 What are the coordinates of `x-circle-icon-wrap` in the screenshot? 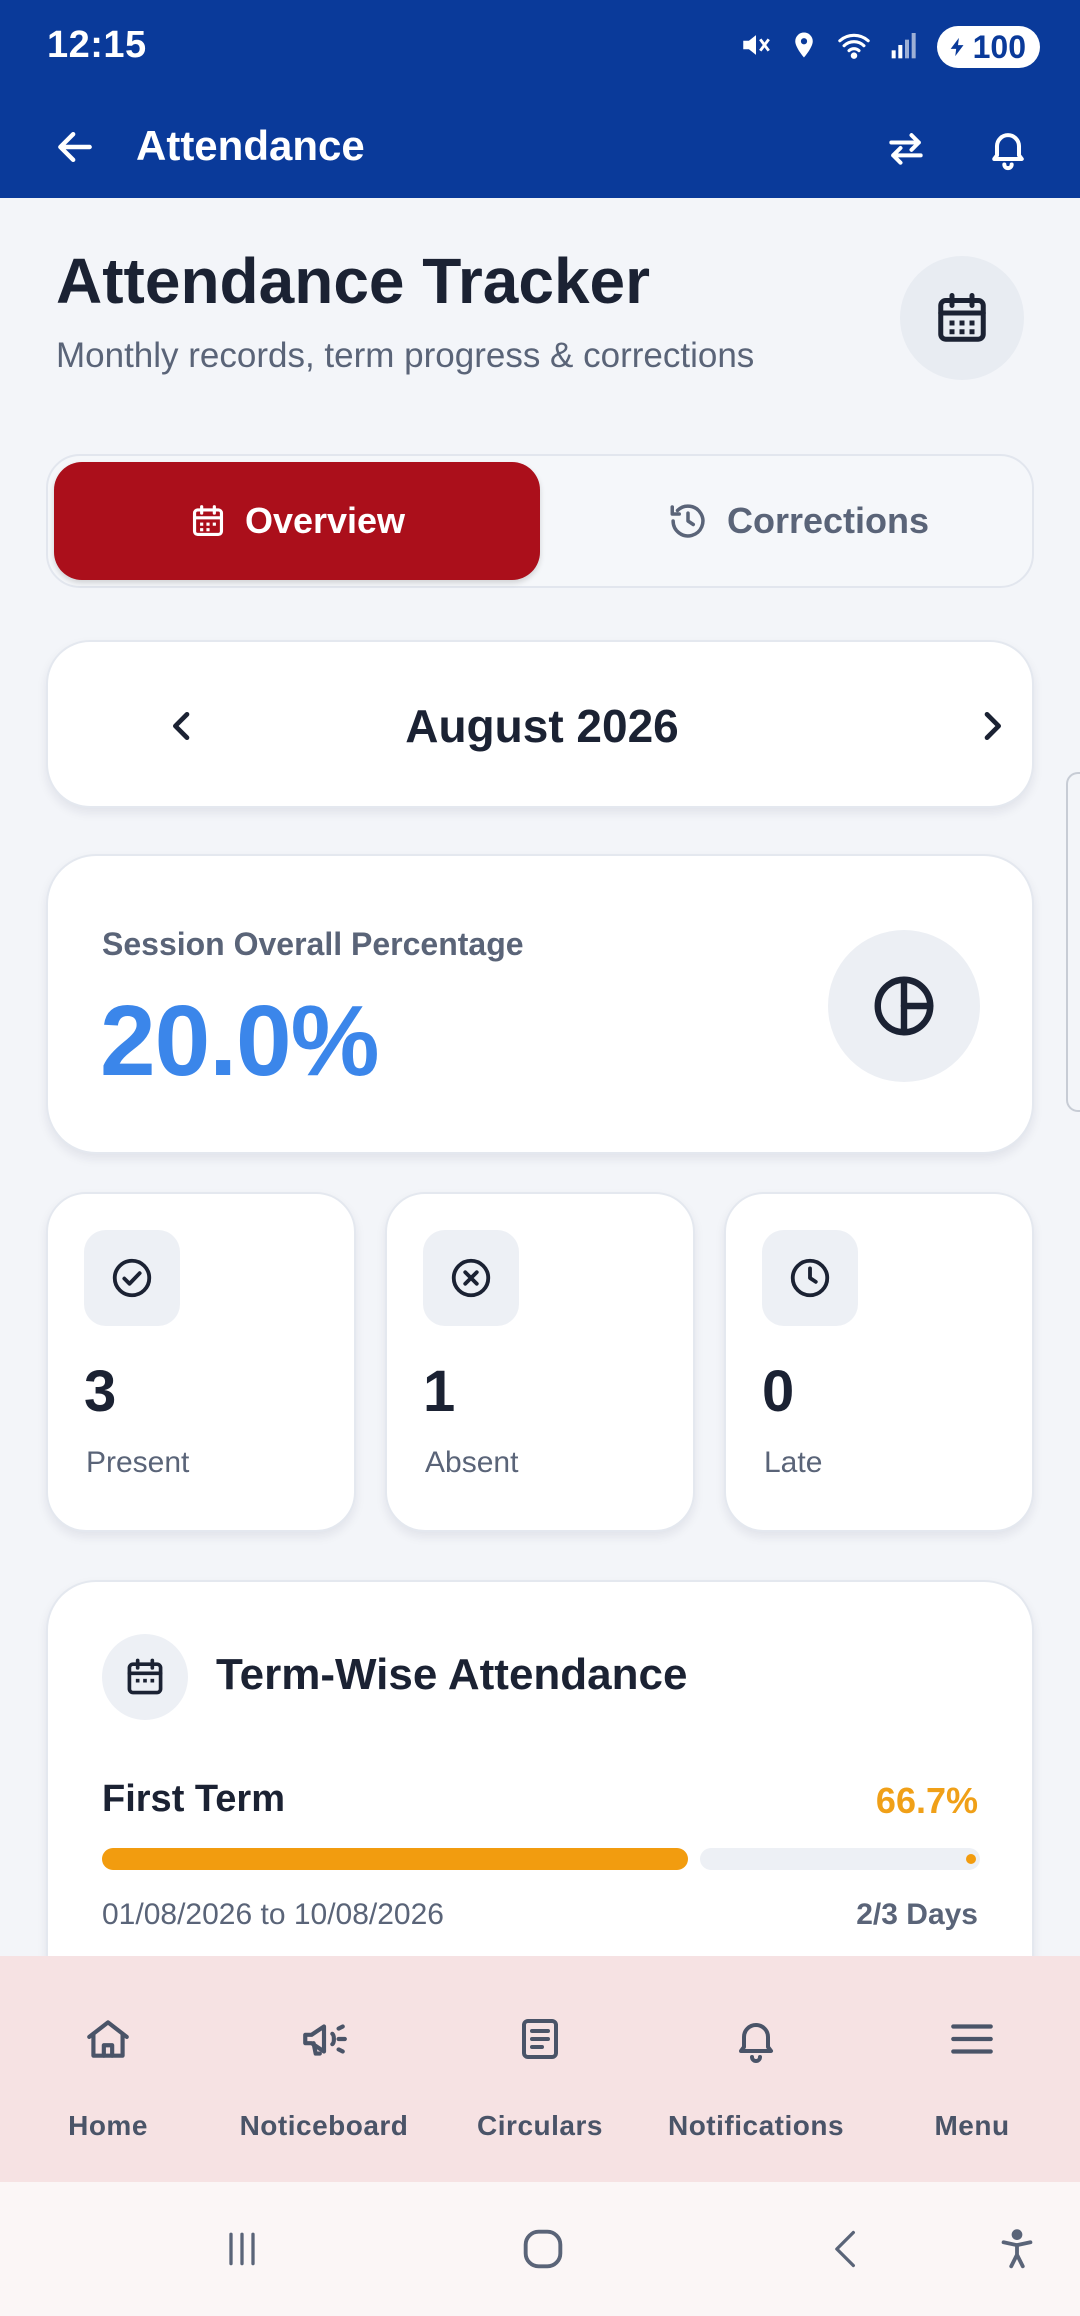 It's located at (471, 1278).